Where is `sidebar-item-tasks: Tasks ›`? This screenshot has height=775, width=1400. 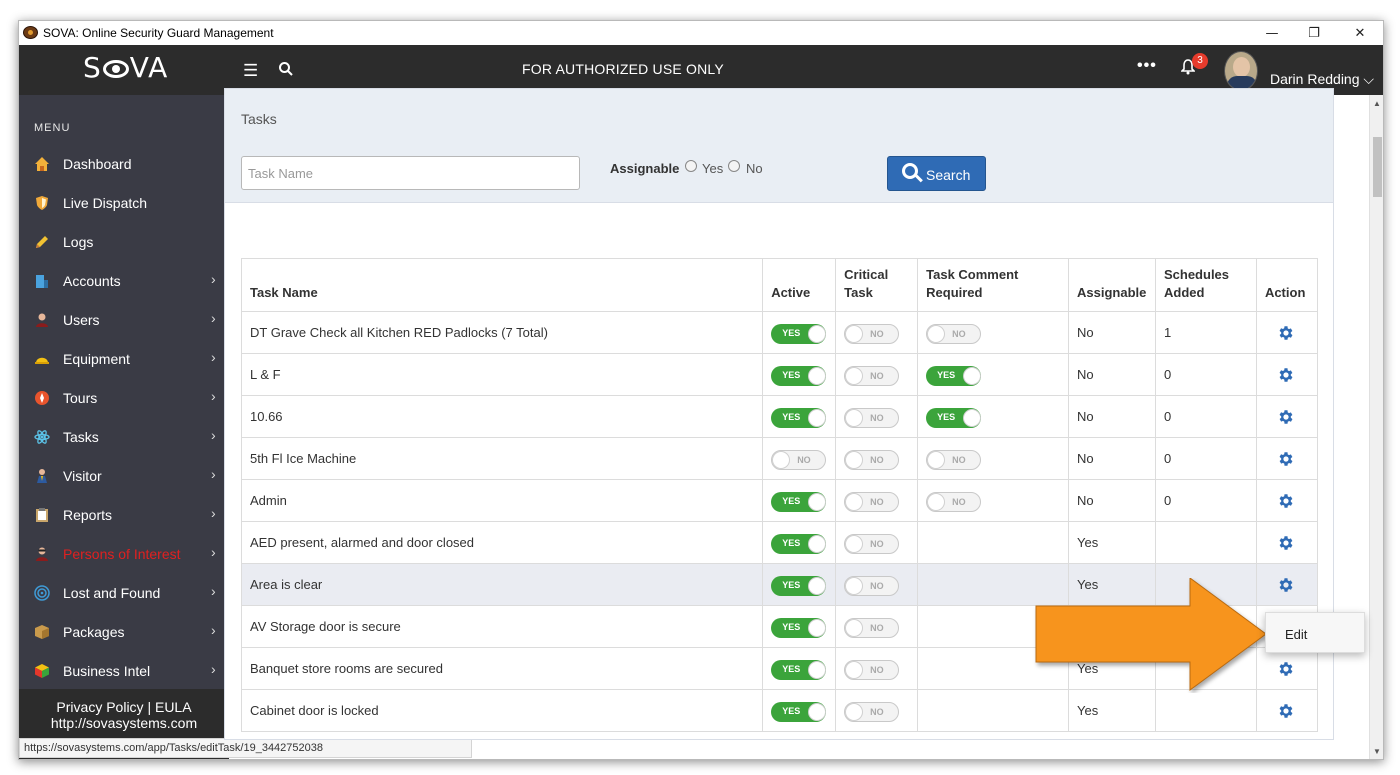
sidebar-item-tasks: Tasks › is located at coordinates (124, 438).